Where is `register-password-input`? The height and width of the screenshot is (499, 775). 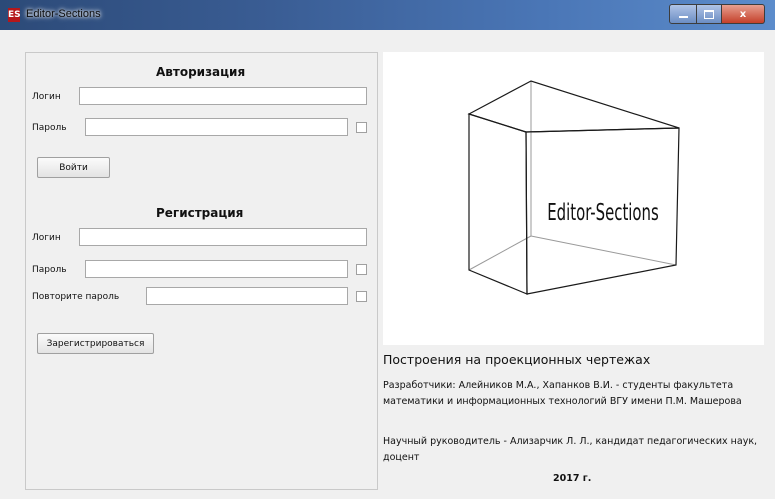 register-password-input is located at coordinates (216, 269).